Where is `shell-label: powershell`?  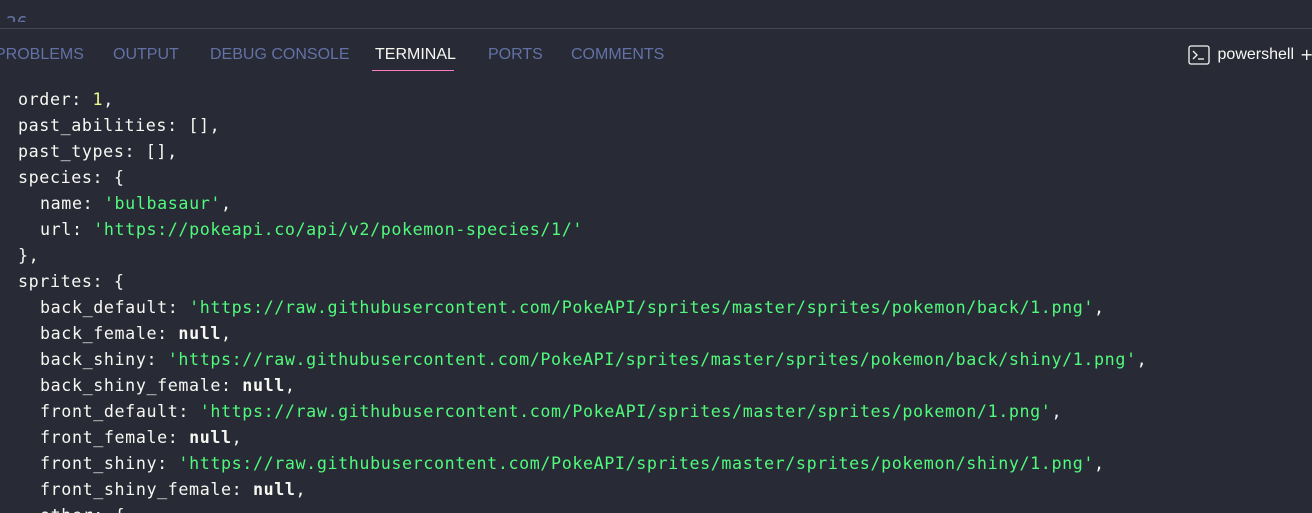 shell-label: powershell is located at coordinates (1255, 54).